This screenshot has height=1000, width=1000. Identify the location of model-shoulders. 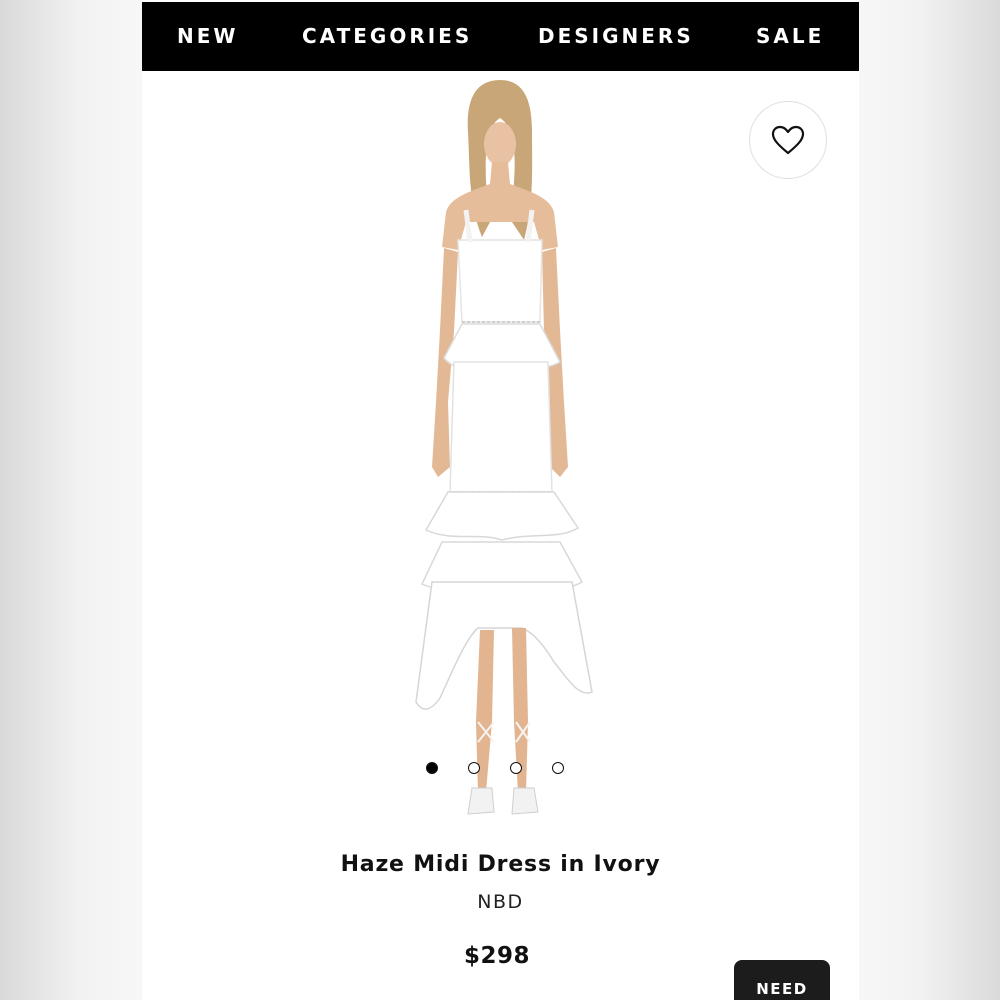
(500, 206).